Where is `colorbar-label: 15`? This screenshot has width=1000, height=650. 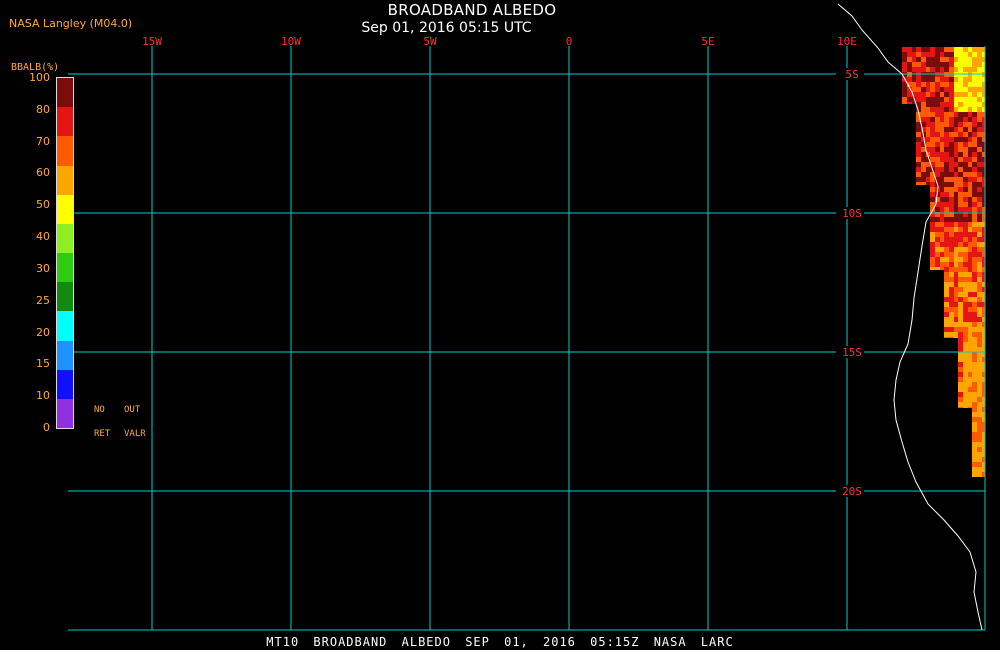
colorbar-label: 15 is located at coordinates (43, 364).